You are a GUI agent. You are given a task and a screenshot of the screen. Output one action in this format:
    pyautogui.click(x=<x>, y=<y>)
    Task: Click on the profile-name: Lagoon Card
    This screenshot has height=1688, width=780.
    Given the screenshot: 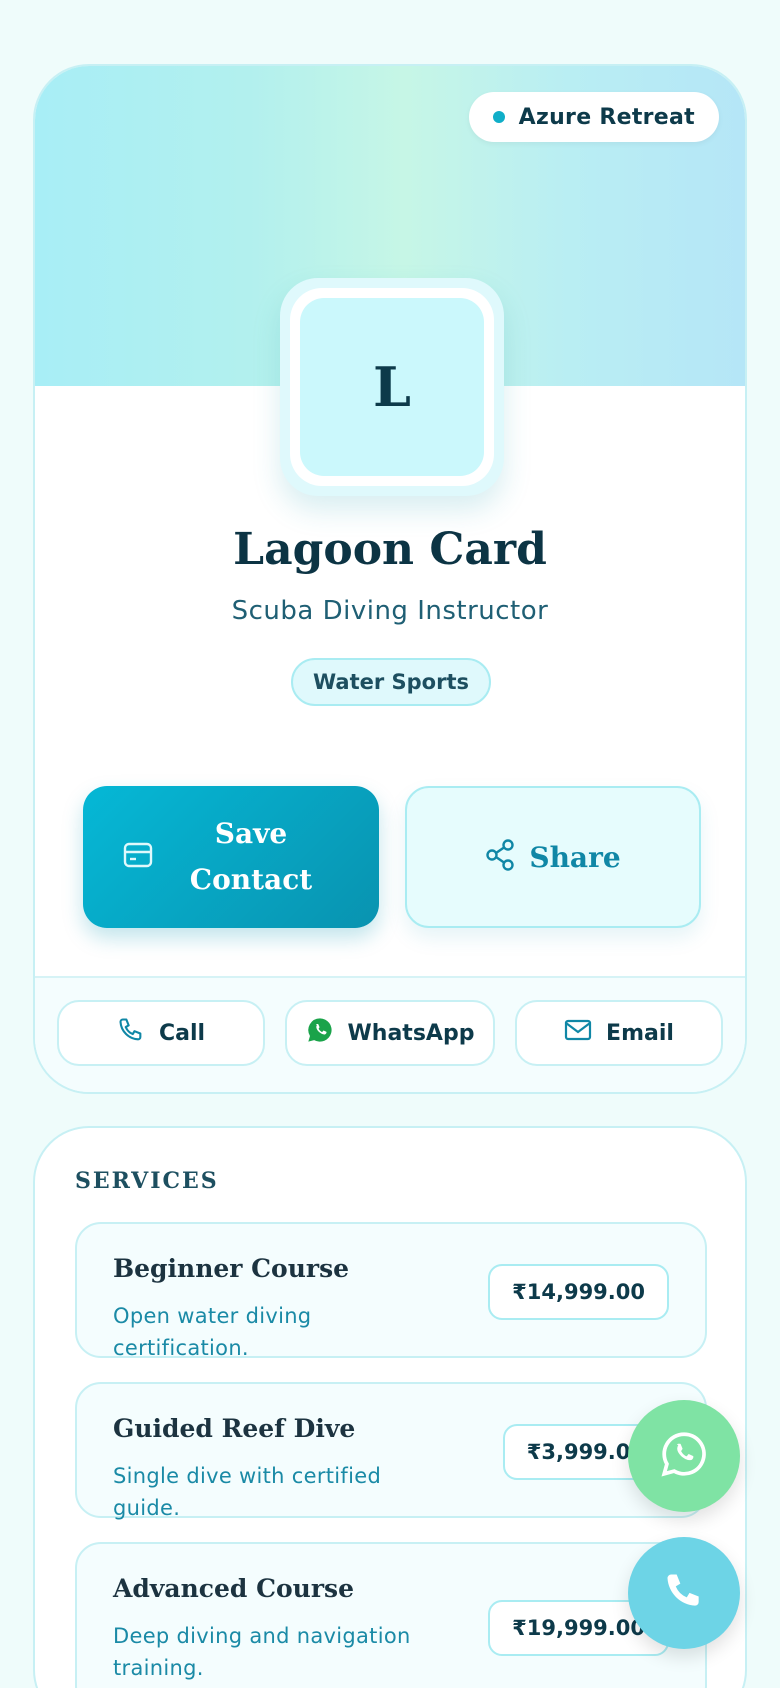 What is the action you would take?
    pyautogui.click(x=390, y=549)
    